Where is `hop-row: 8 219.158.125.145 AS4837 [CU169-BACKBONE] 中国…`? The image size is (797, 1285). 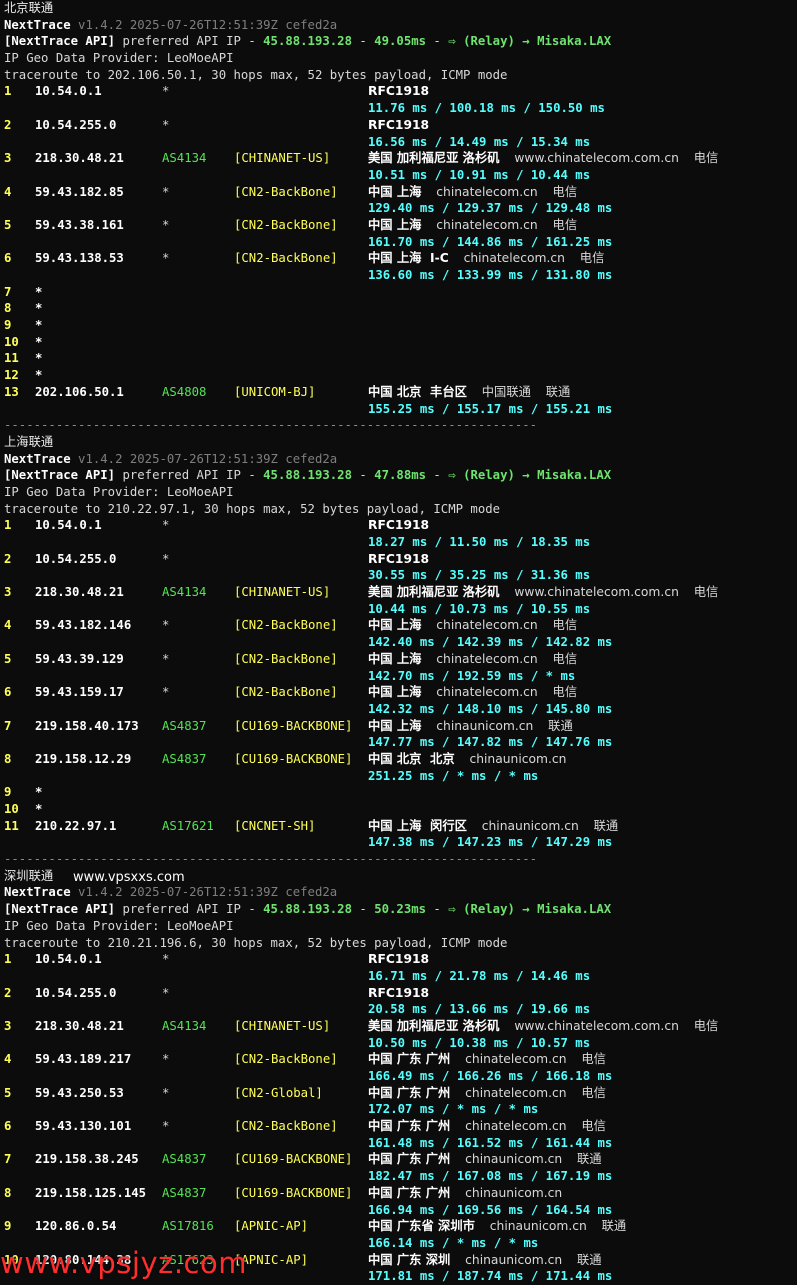
hop-row: 8 219.158.125.145 AS4837 [CU169-BACKBONE] 中国… is located at coordinates (400, 1193).